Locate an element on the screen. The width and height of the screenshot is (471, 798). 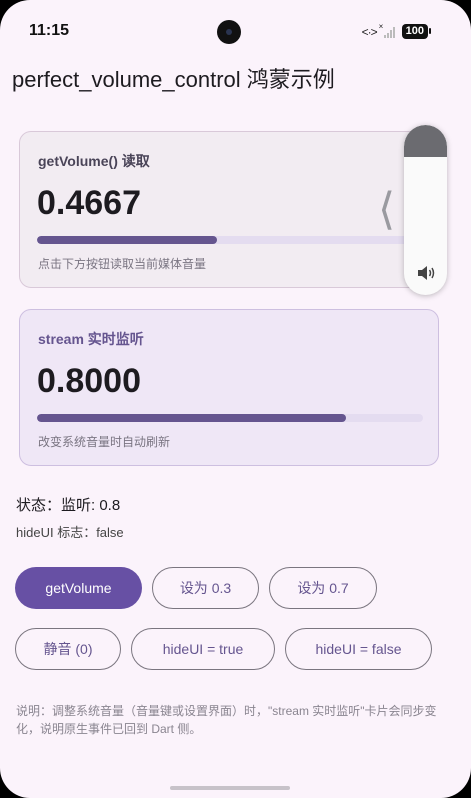
get-volume-progress-fill is located at coordinates (127, 240).